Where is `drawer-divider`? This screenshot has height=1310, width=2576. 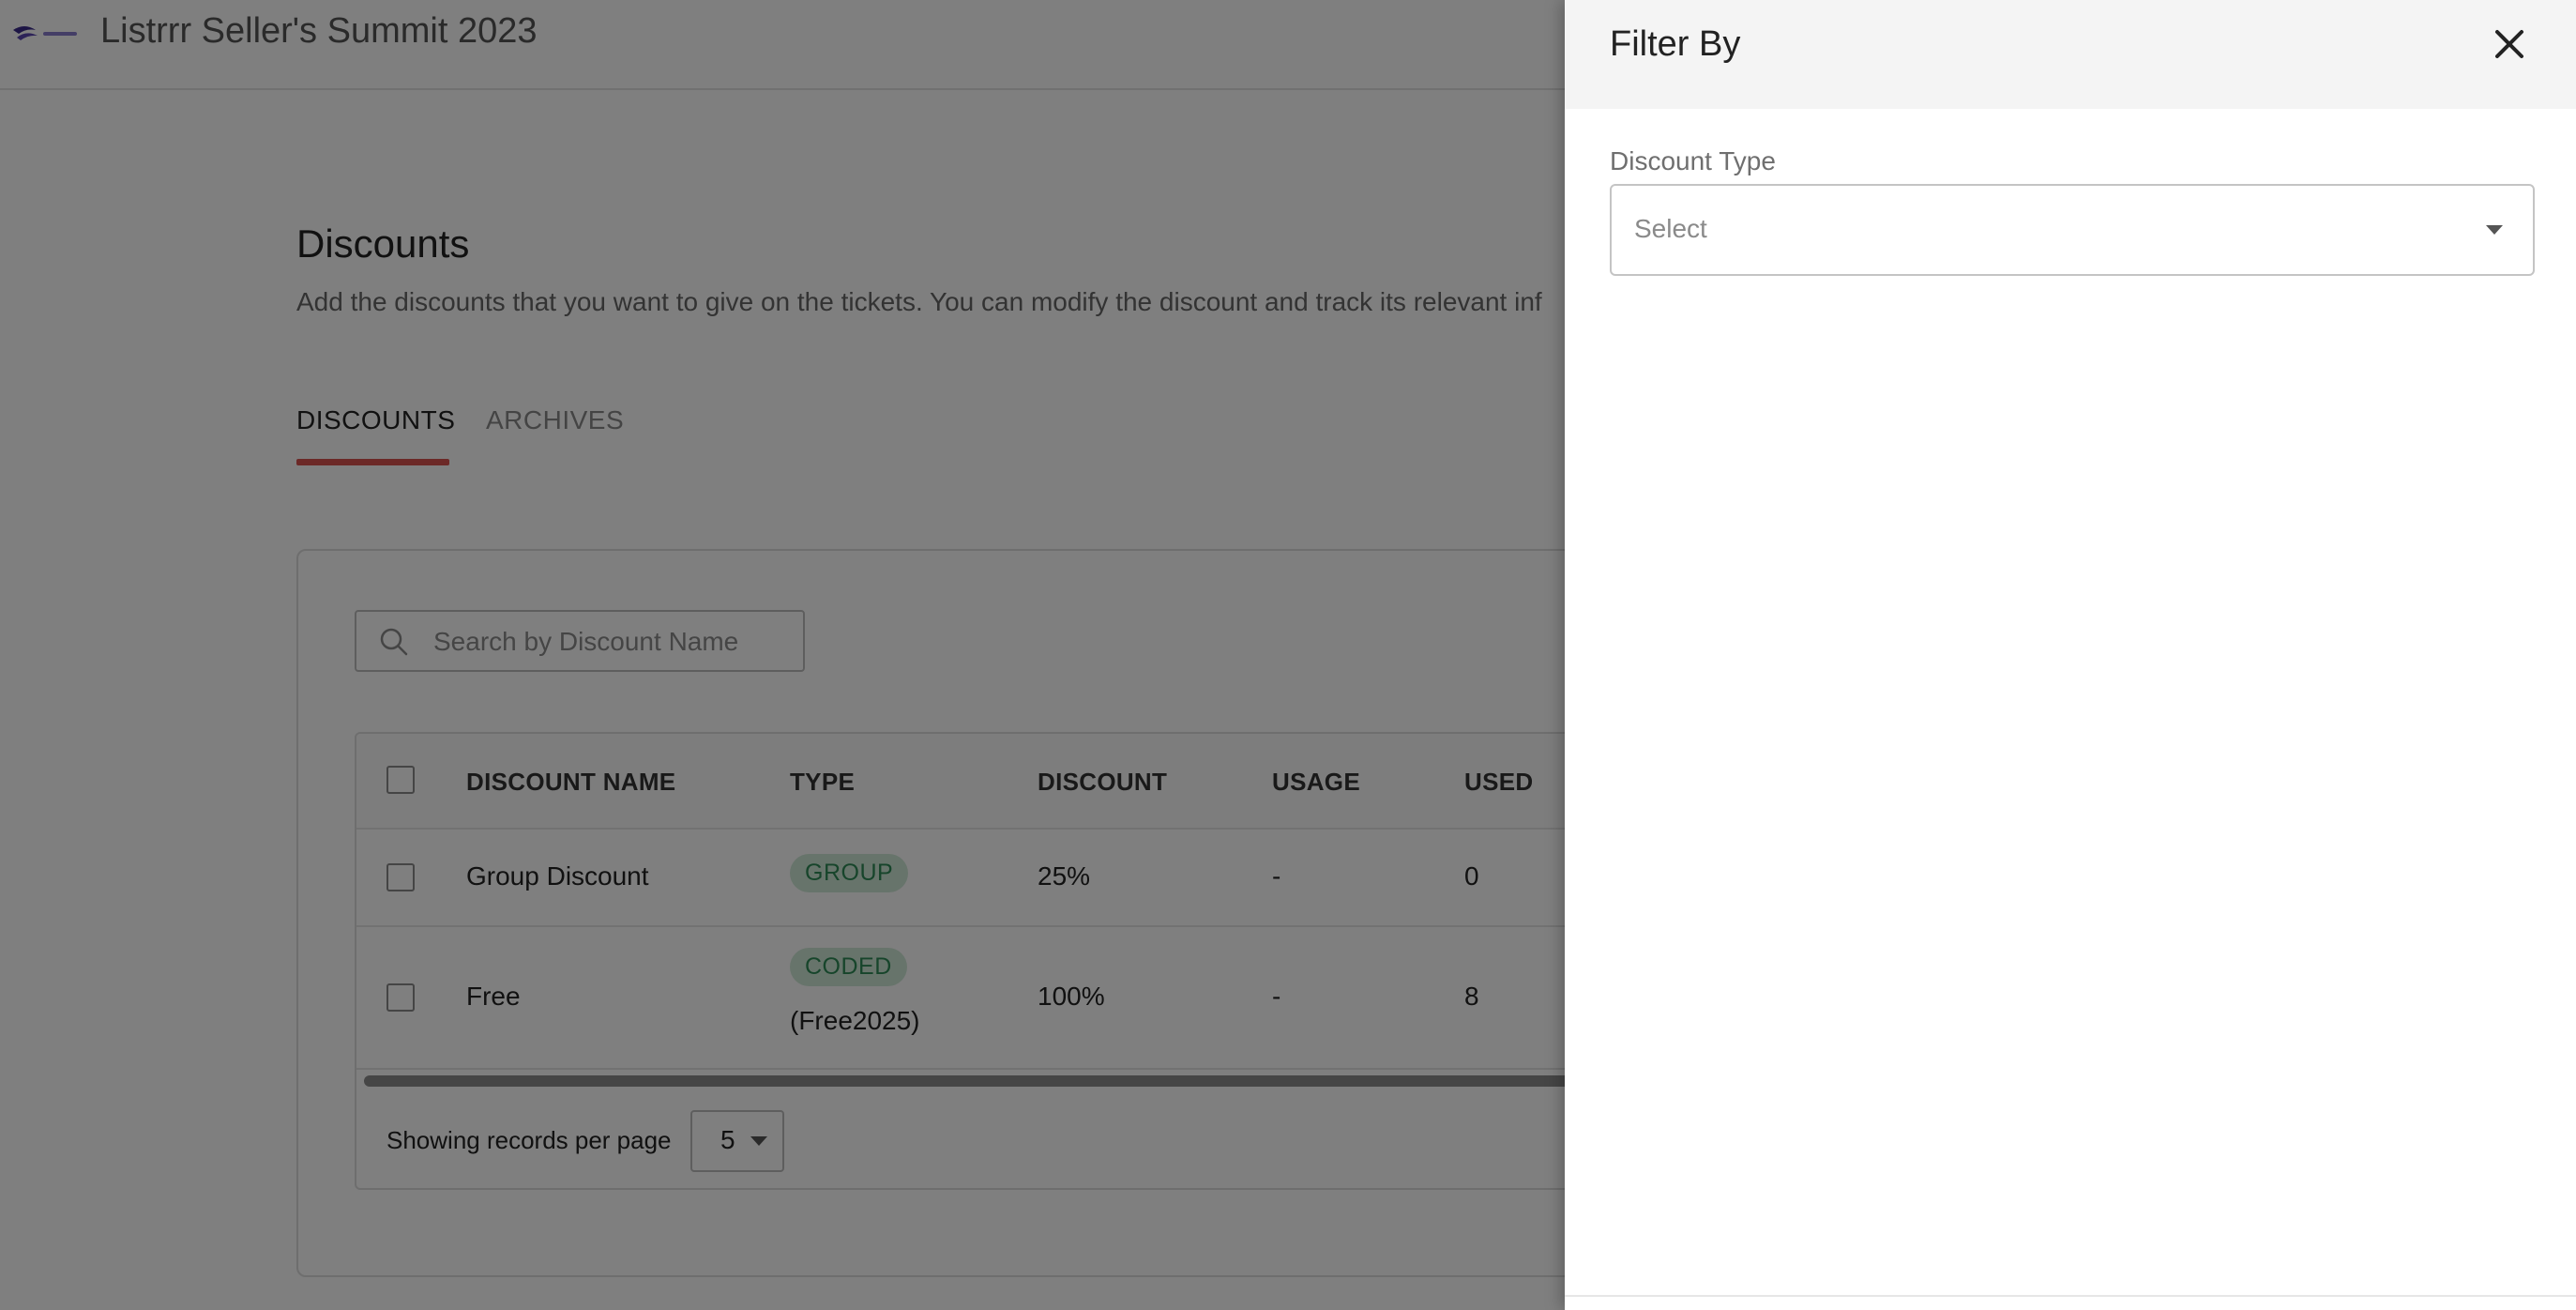 drawer-divider is located at coordinates (2070, 1296).